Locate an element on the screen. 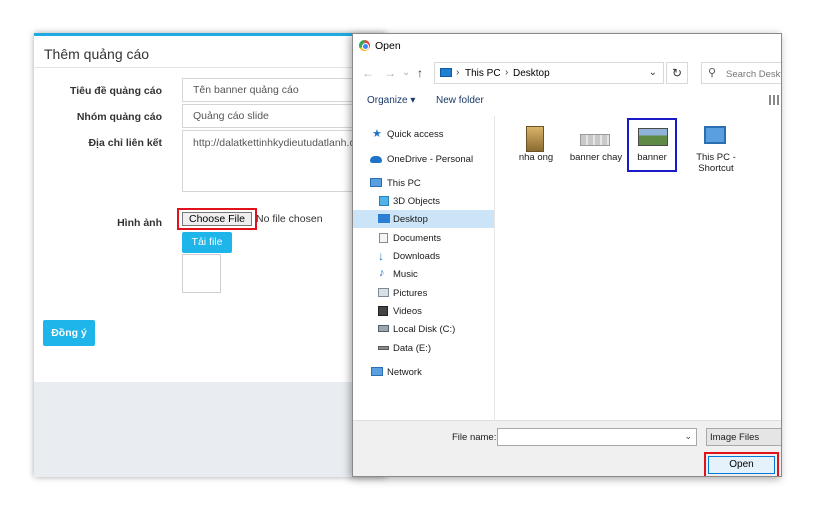  cube-icon is located at coordinates (384, 201).